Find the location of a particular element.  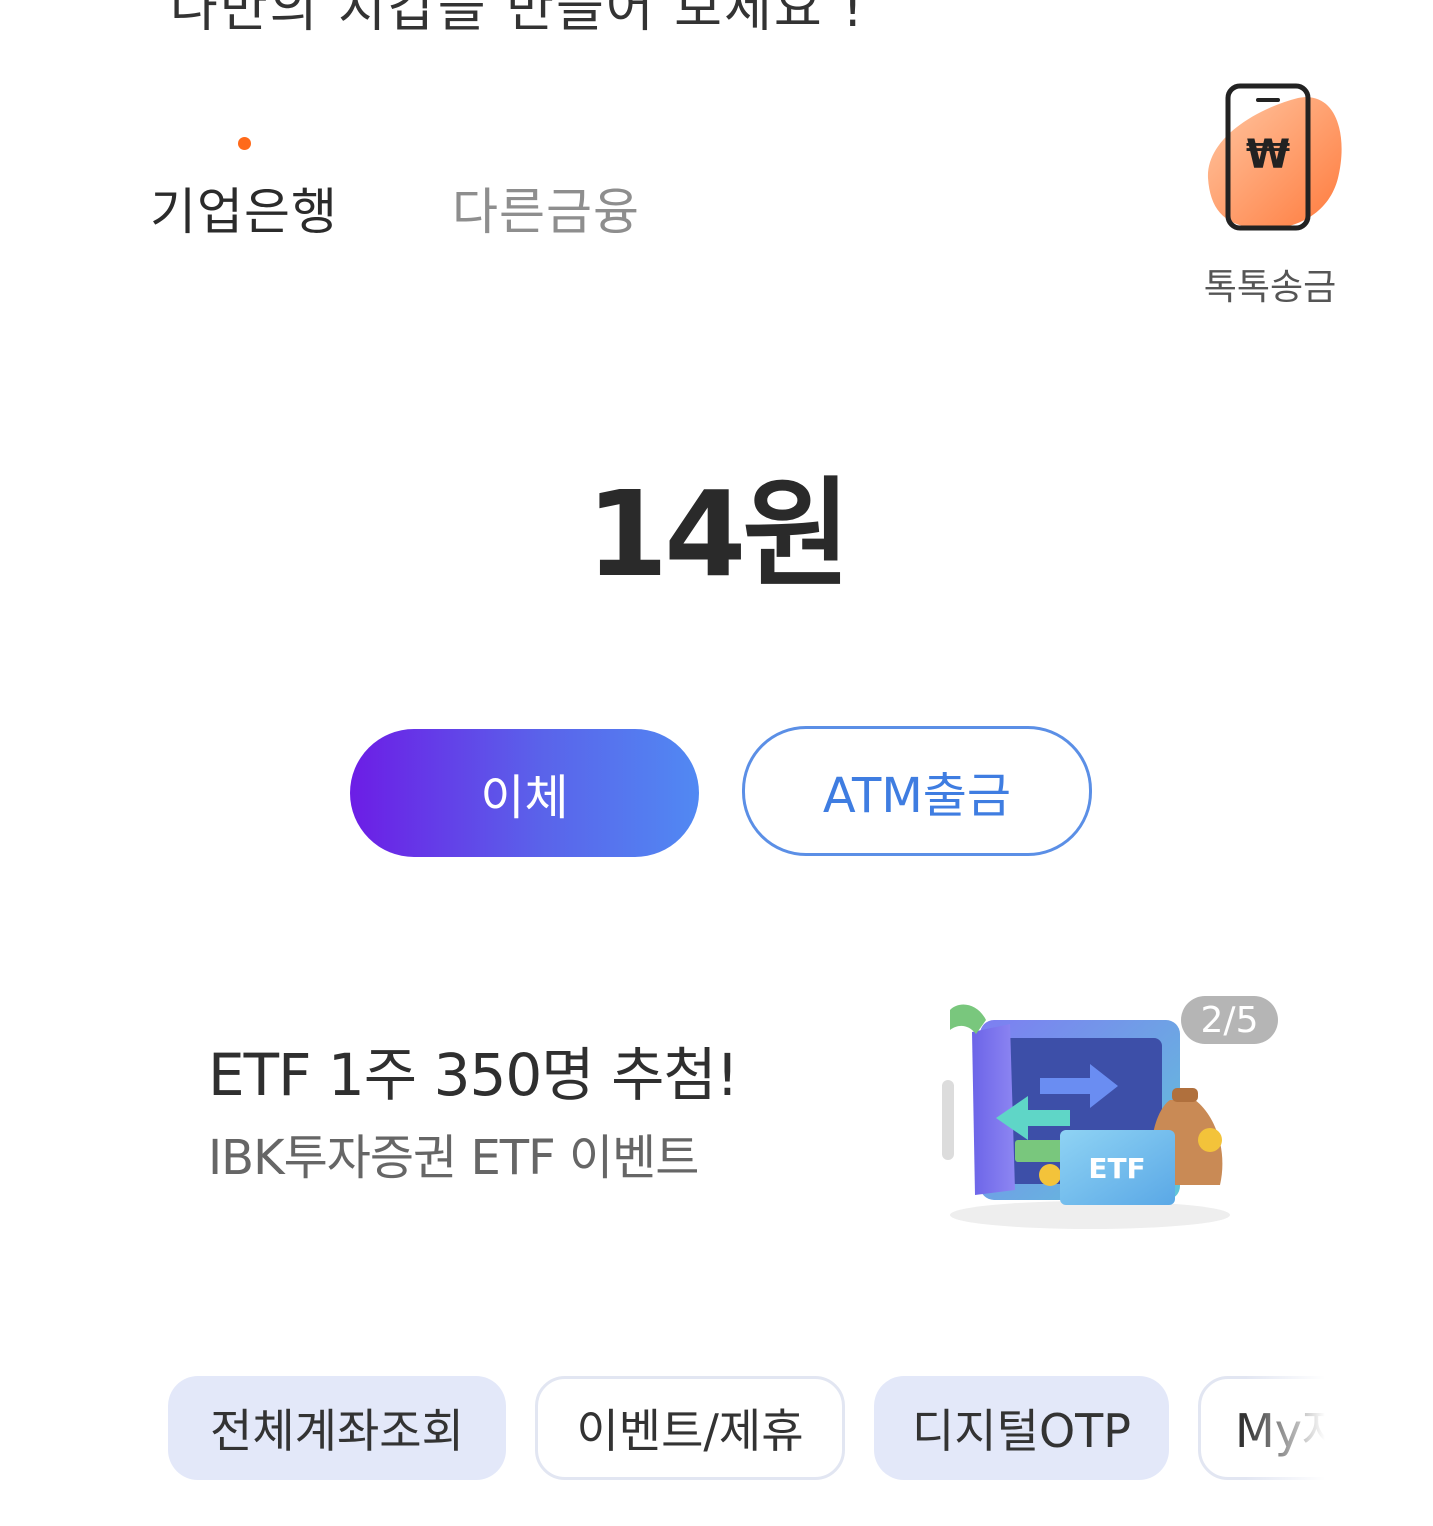

chip-digital-otp: 디지털OTP is located at coordinates (1021, 1428).